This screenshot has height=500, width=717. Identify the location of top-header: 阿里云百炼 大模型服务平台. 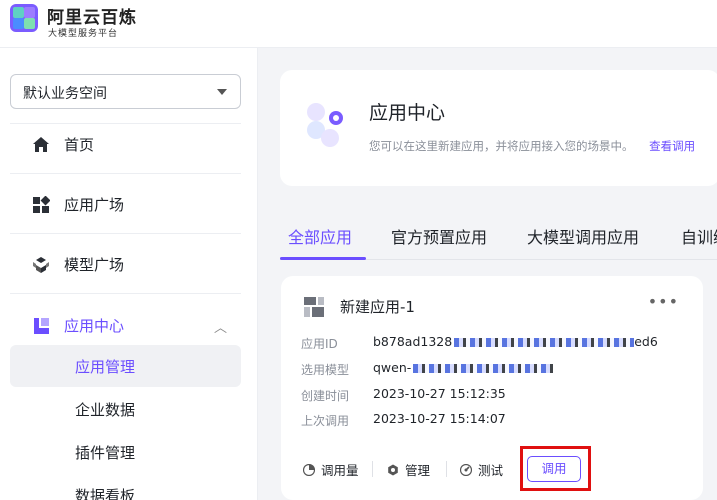
(358, 24).